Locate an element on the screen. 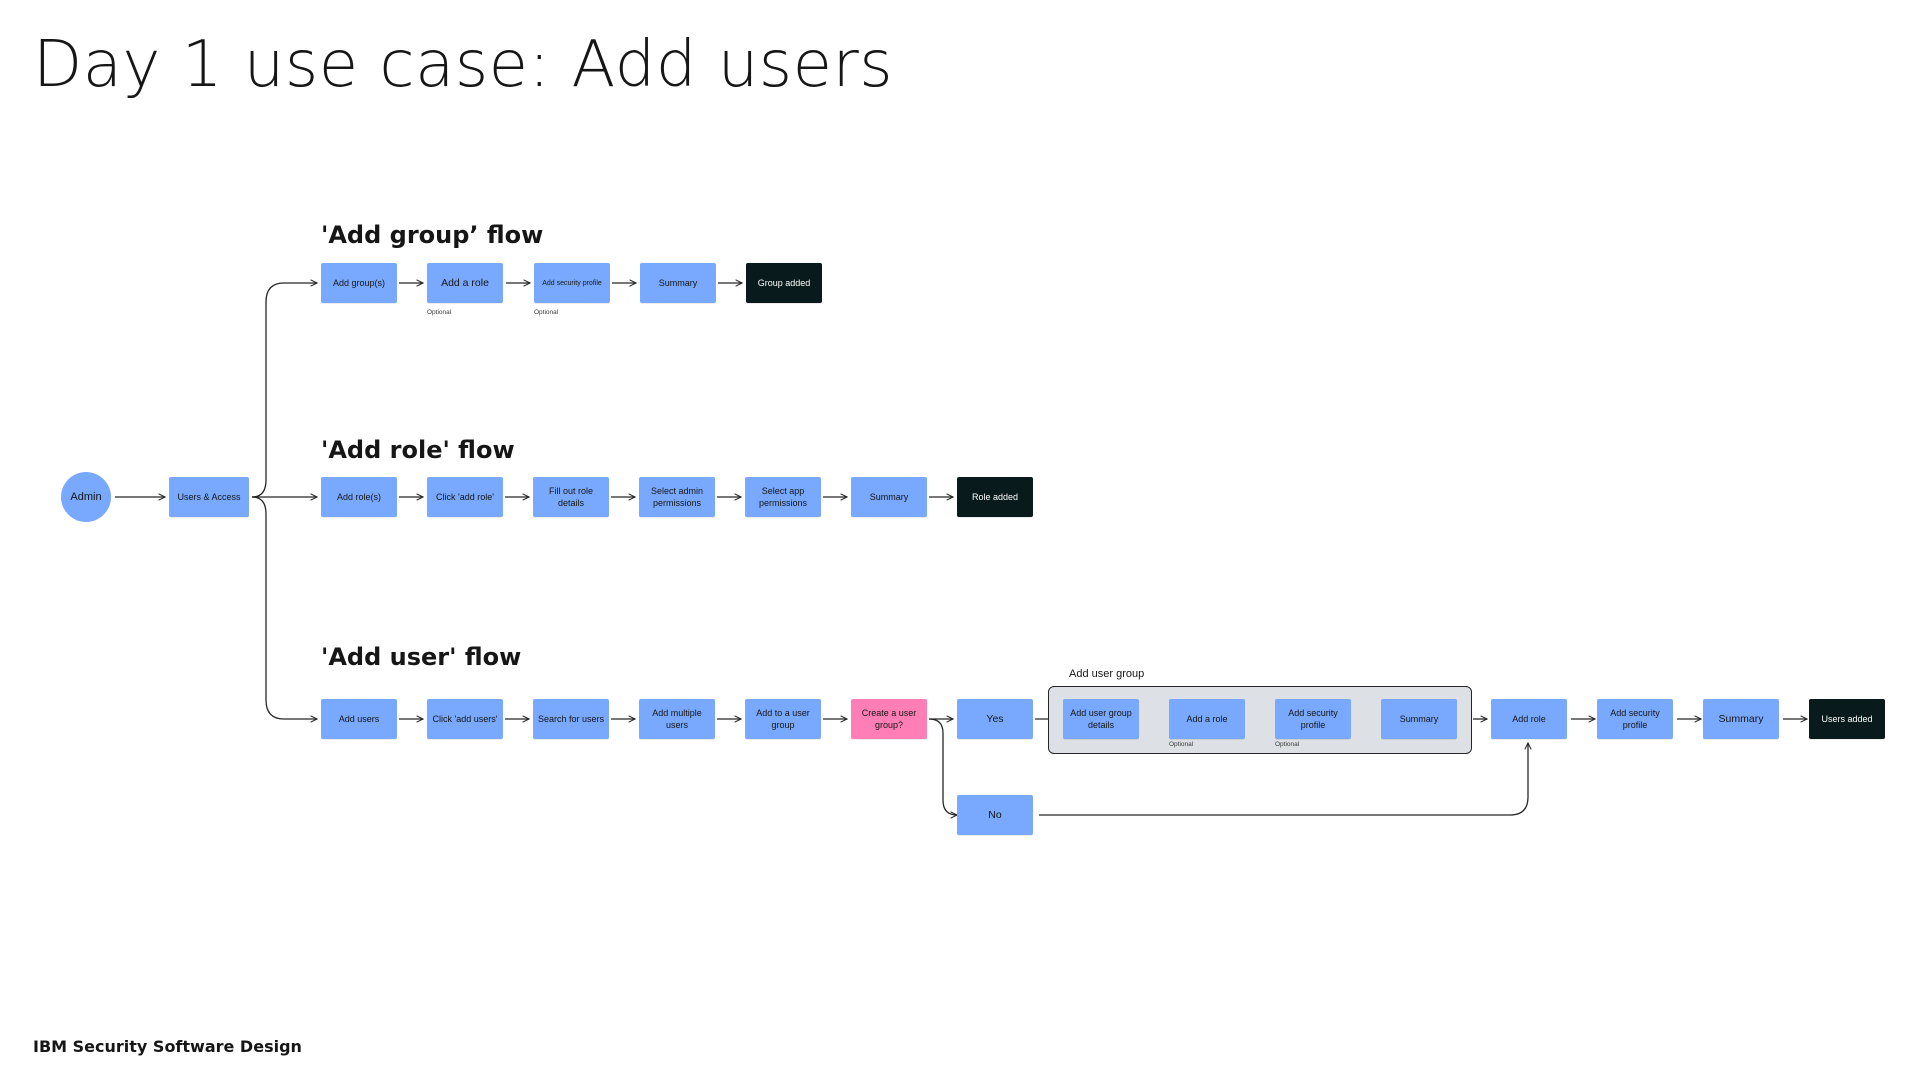 Image resolution: width=1920 pixels, height=1080 pixels. decision-create-group: Create a user group? is located at coordinates (889, 719).